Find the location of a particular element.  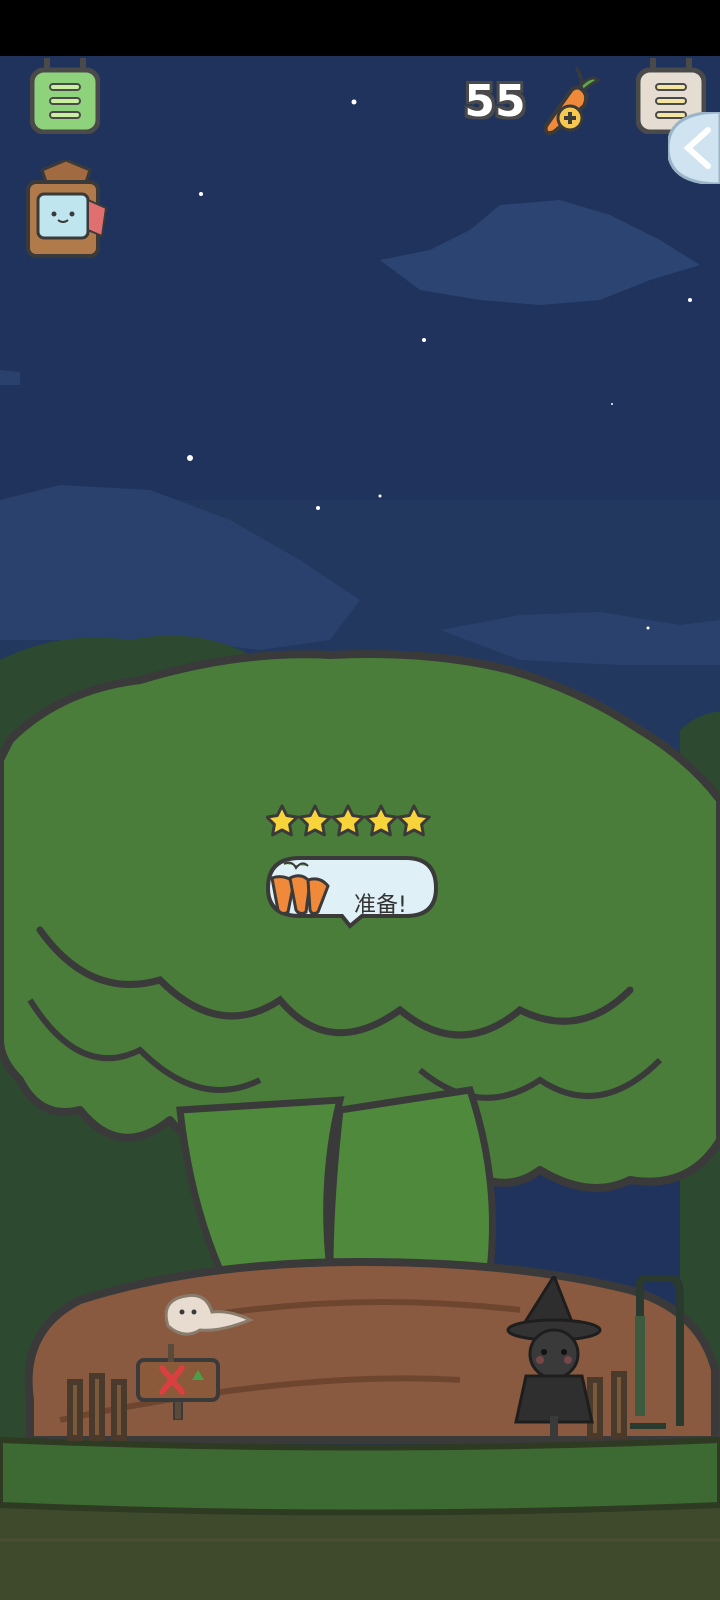

carrot-plus-icon is located at coordinates (572, 101).